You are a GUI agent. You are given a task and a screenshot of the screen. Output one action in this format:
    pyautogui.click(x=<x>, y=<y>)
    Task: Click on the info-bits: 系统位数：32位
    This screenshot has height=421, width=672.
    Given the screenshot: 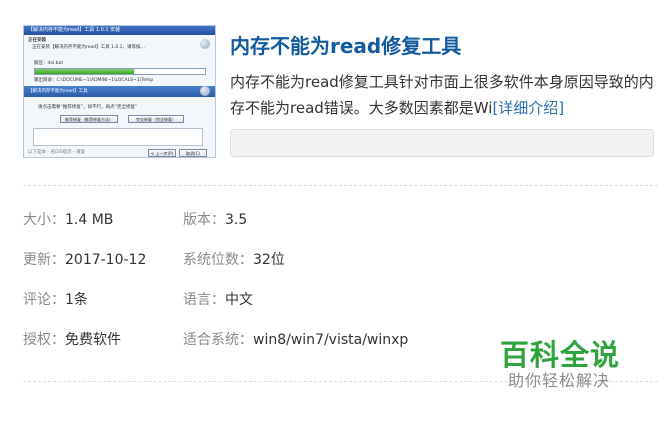 What is the action you would take?
    pyautogui.click(x=234, y=259)
    